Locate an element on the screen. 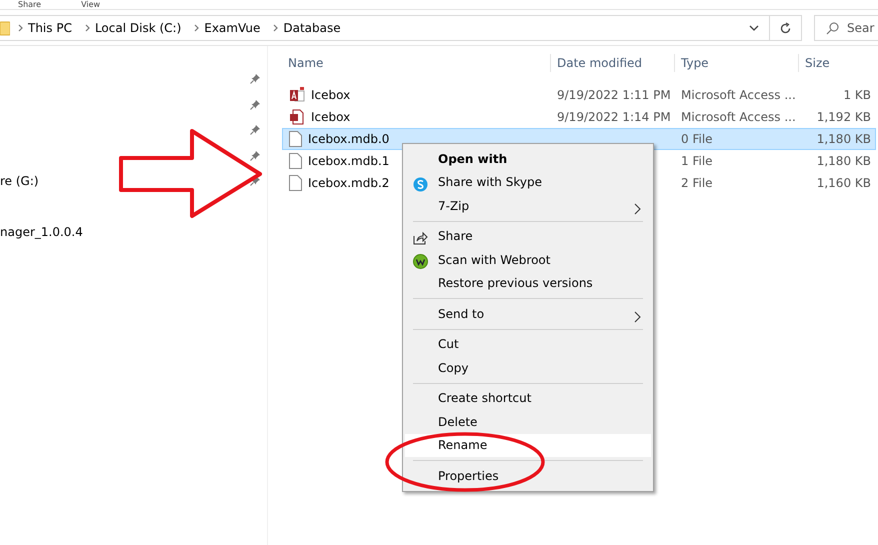  column-header: Size is located at coordinates (837, 63).